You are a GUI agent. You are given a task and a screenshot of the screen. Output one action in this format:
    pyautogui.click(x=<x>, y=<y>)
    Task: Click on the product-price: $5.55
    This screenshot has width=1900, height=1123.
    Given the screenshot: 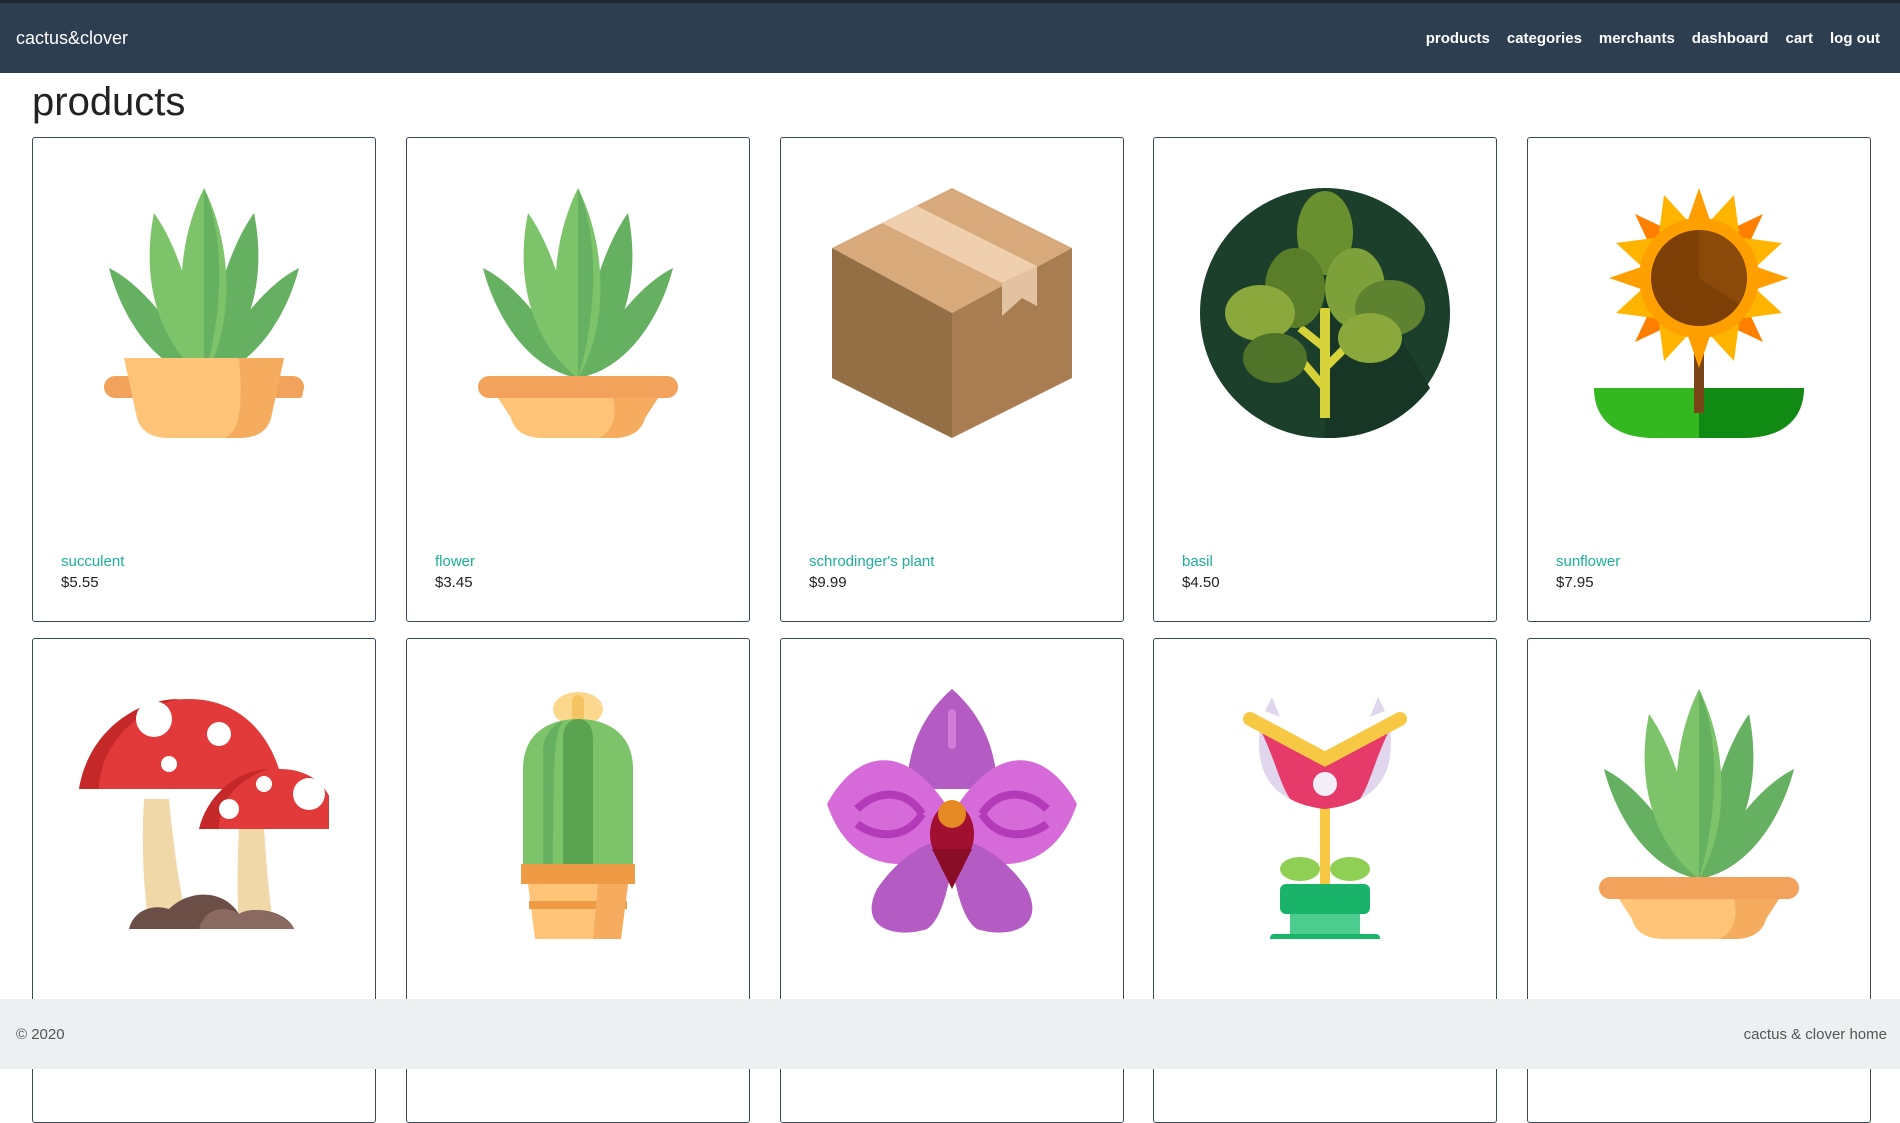 What is the action you would take?
    pyautogui.click(x=80, y=582)
    